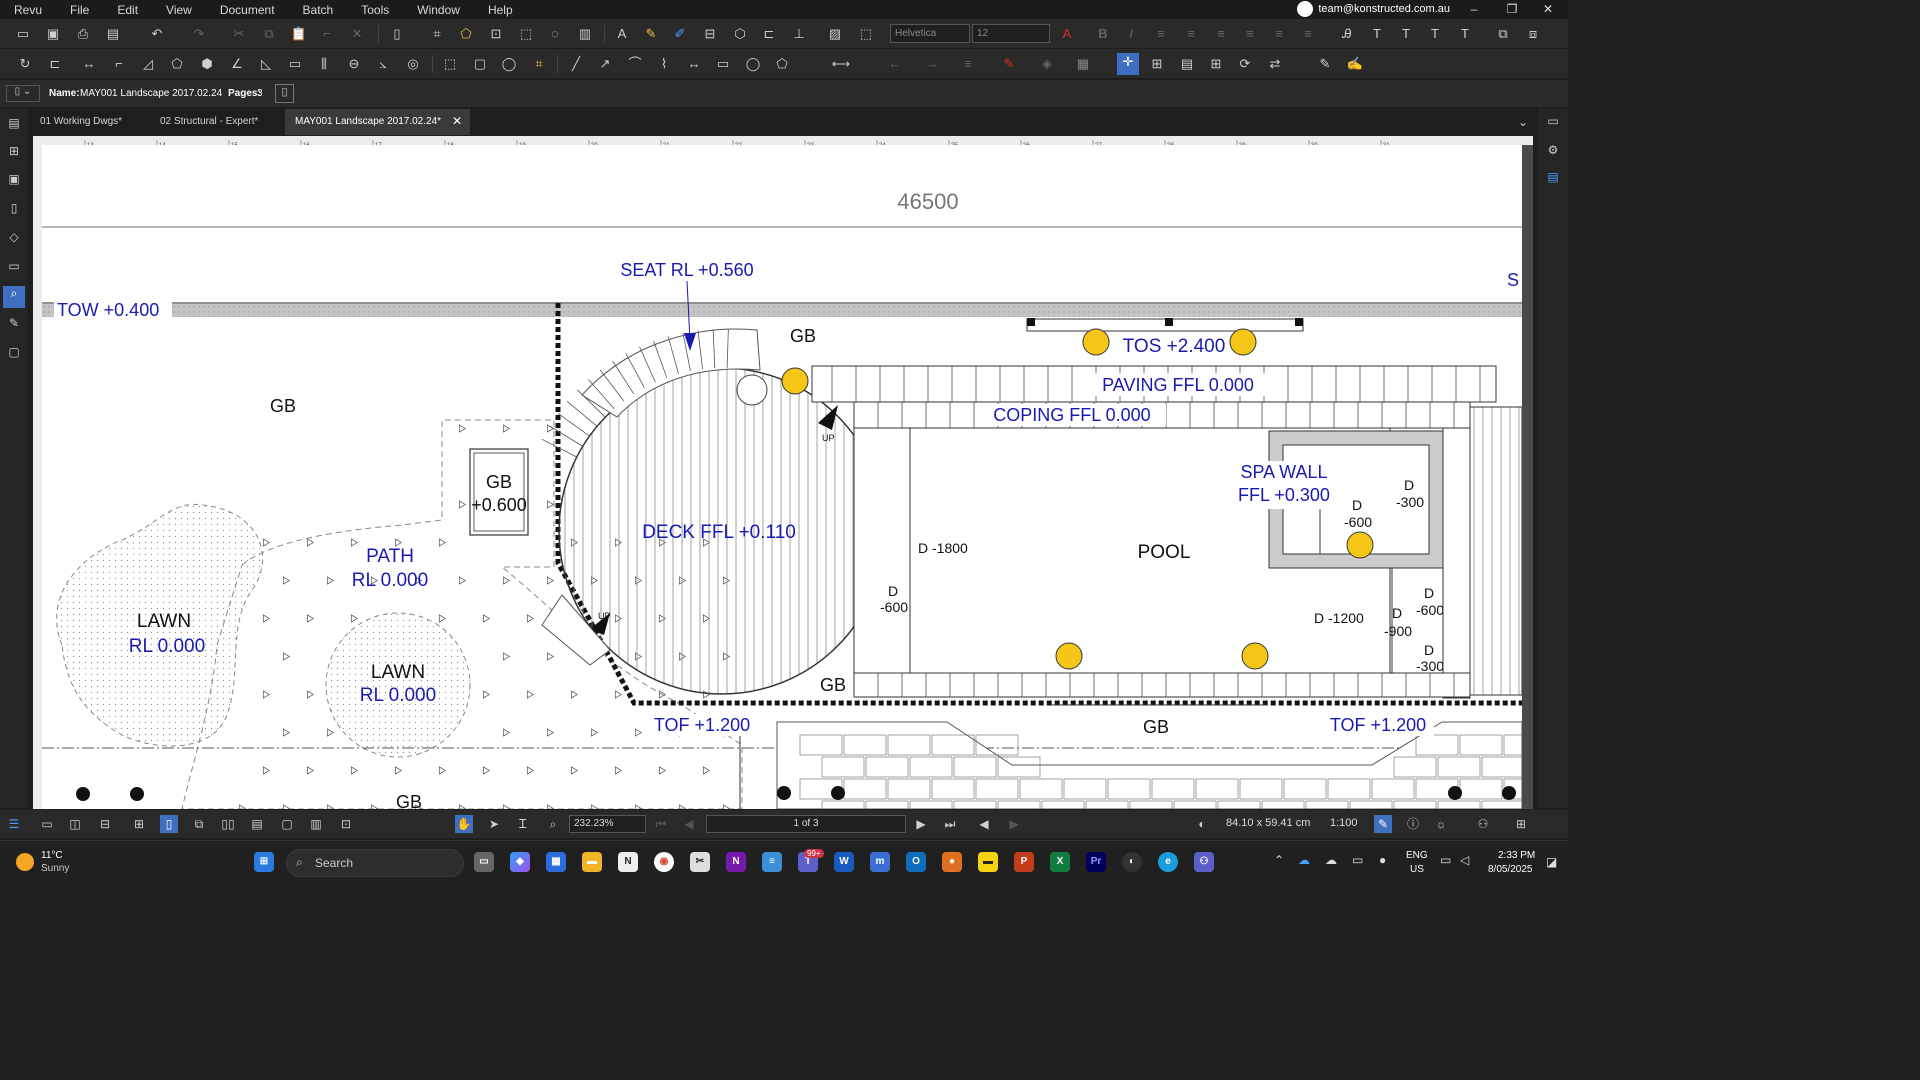 This screenshot has height=1080, width=1920. Describe the element at coordinates (157, 34) in the screenshot. I see `undo-icon: ↶` at that location.